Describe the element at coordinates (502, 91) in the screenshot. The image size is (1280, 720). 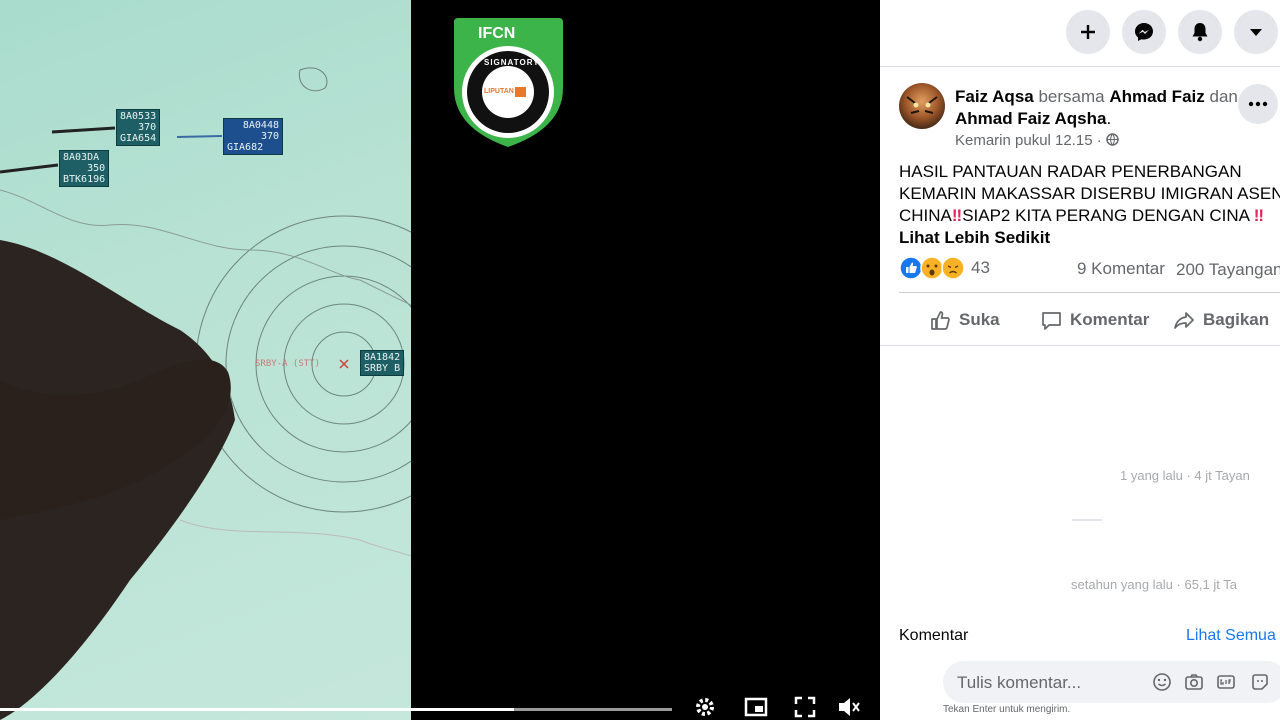
I see `logo-inner-text: LIPUTAN 6` at that location.